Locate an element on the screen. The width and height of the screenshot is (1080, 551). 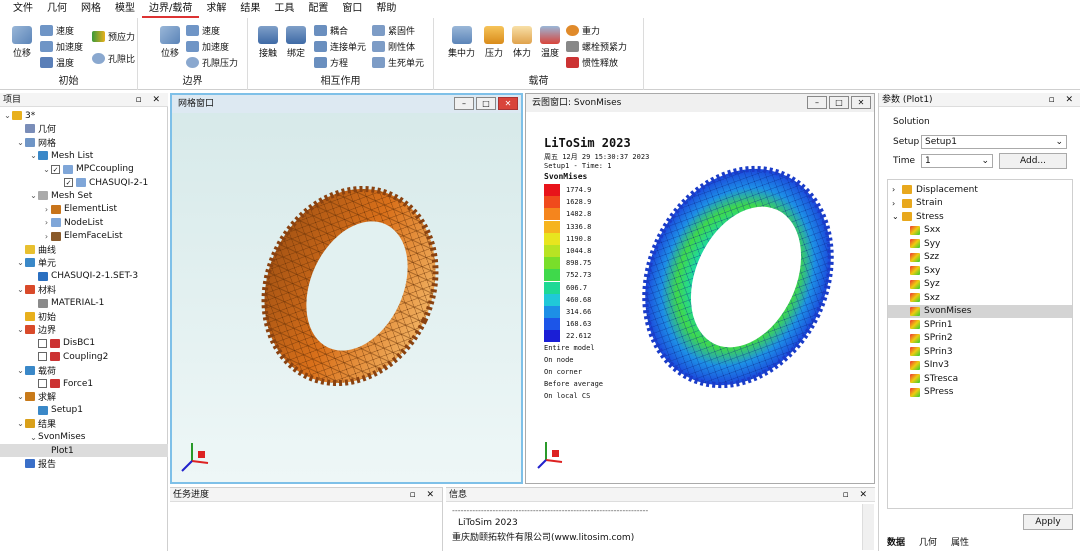
result-tree-item: Syz is located at coordinates (980, 284).